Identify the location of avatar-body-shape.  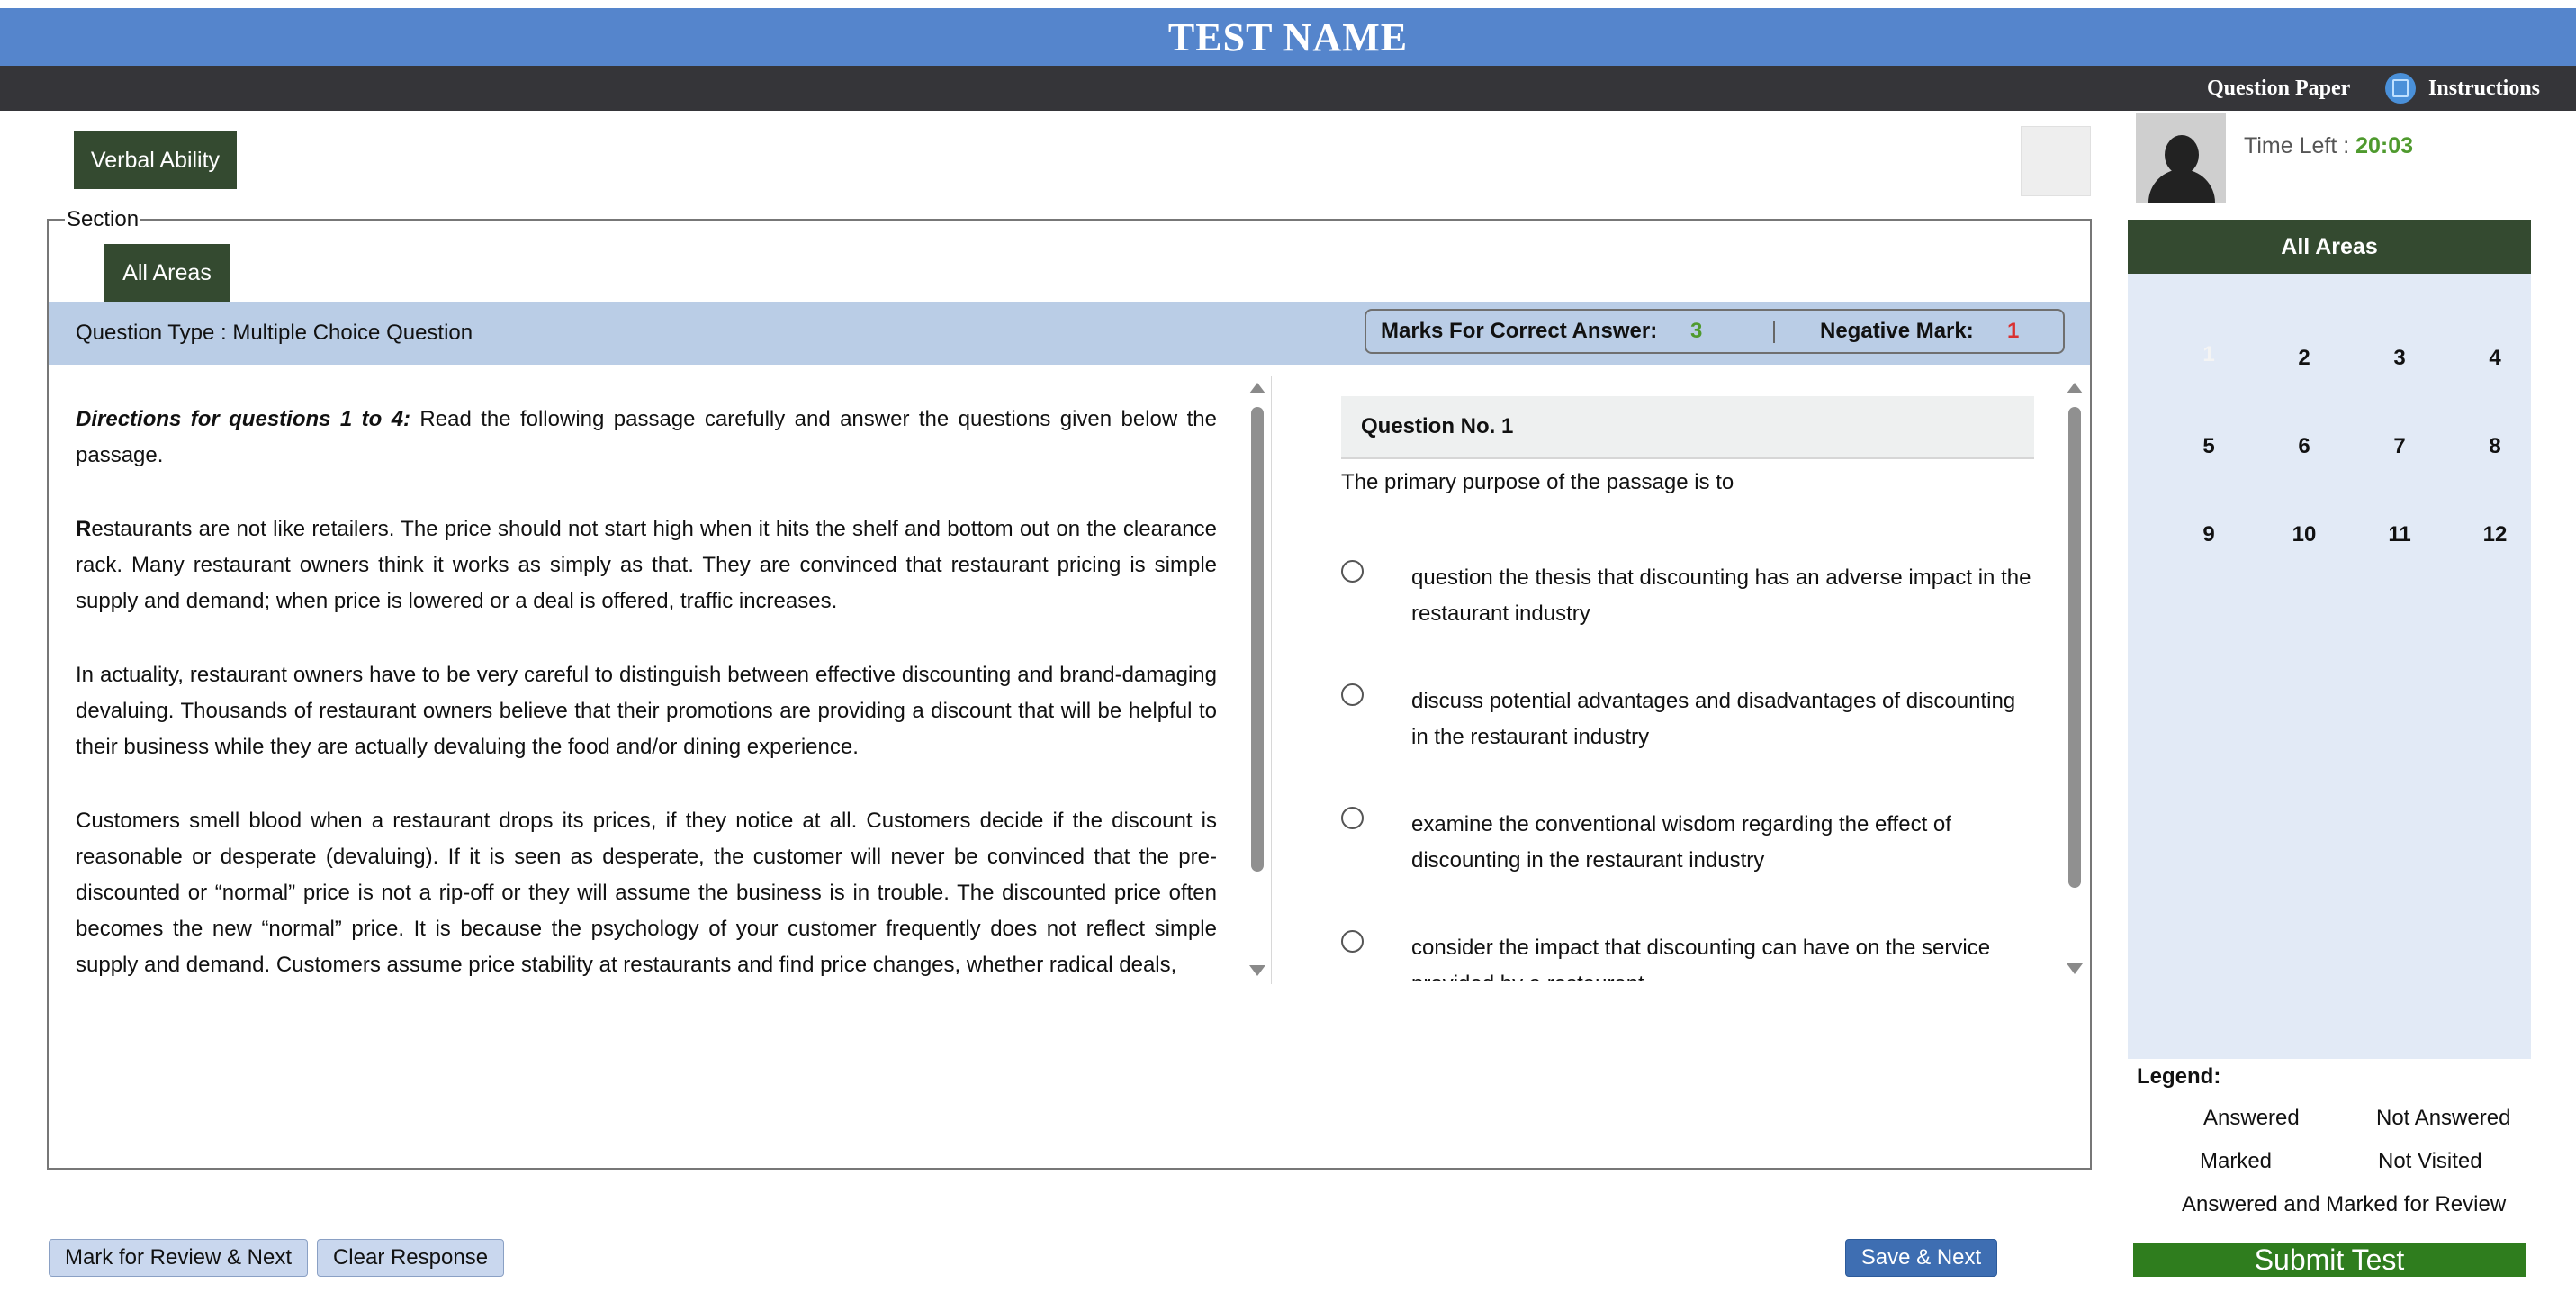
(2181, 186).